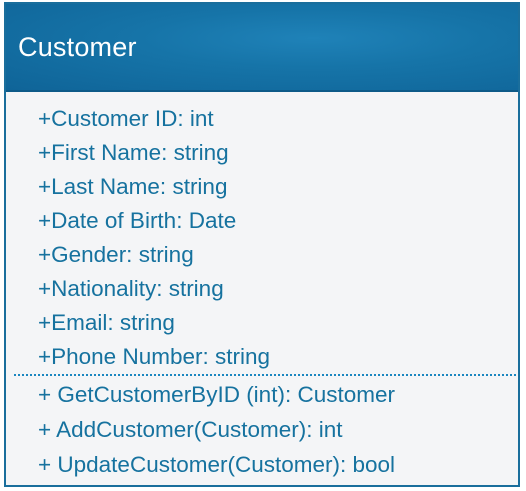  What do you see at coordinates (133, 152) in the screenshot?
I see `attribute-first-name: +First Name: string` at bounding box center [133, 152].